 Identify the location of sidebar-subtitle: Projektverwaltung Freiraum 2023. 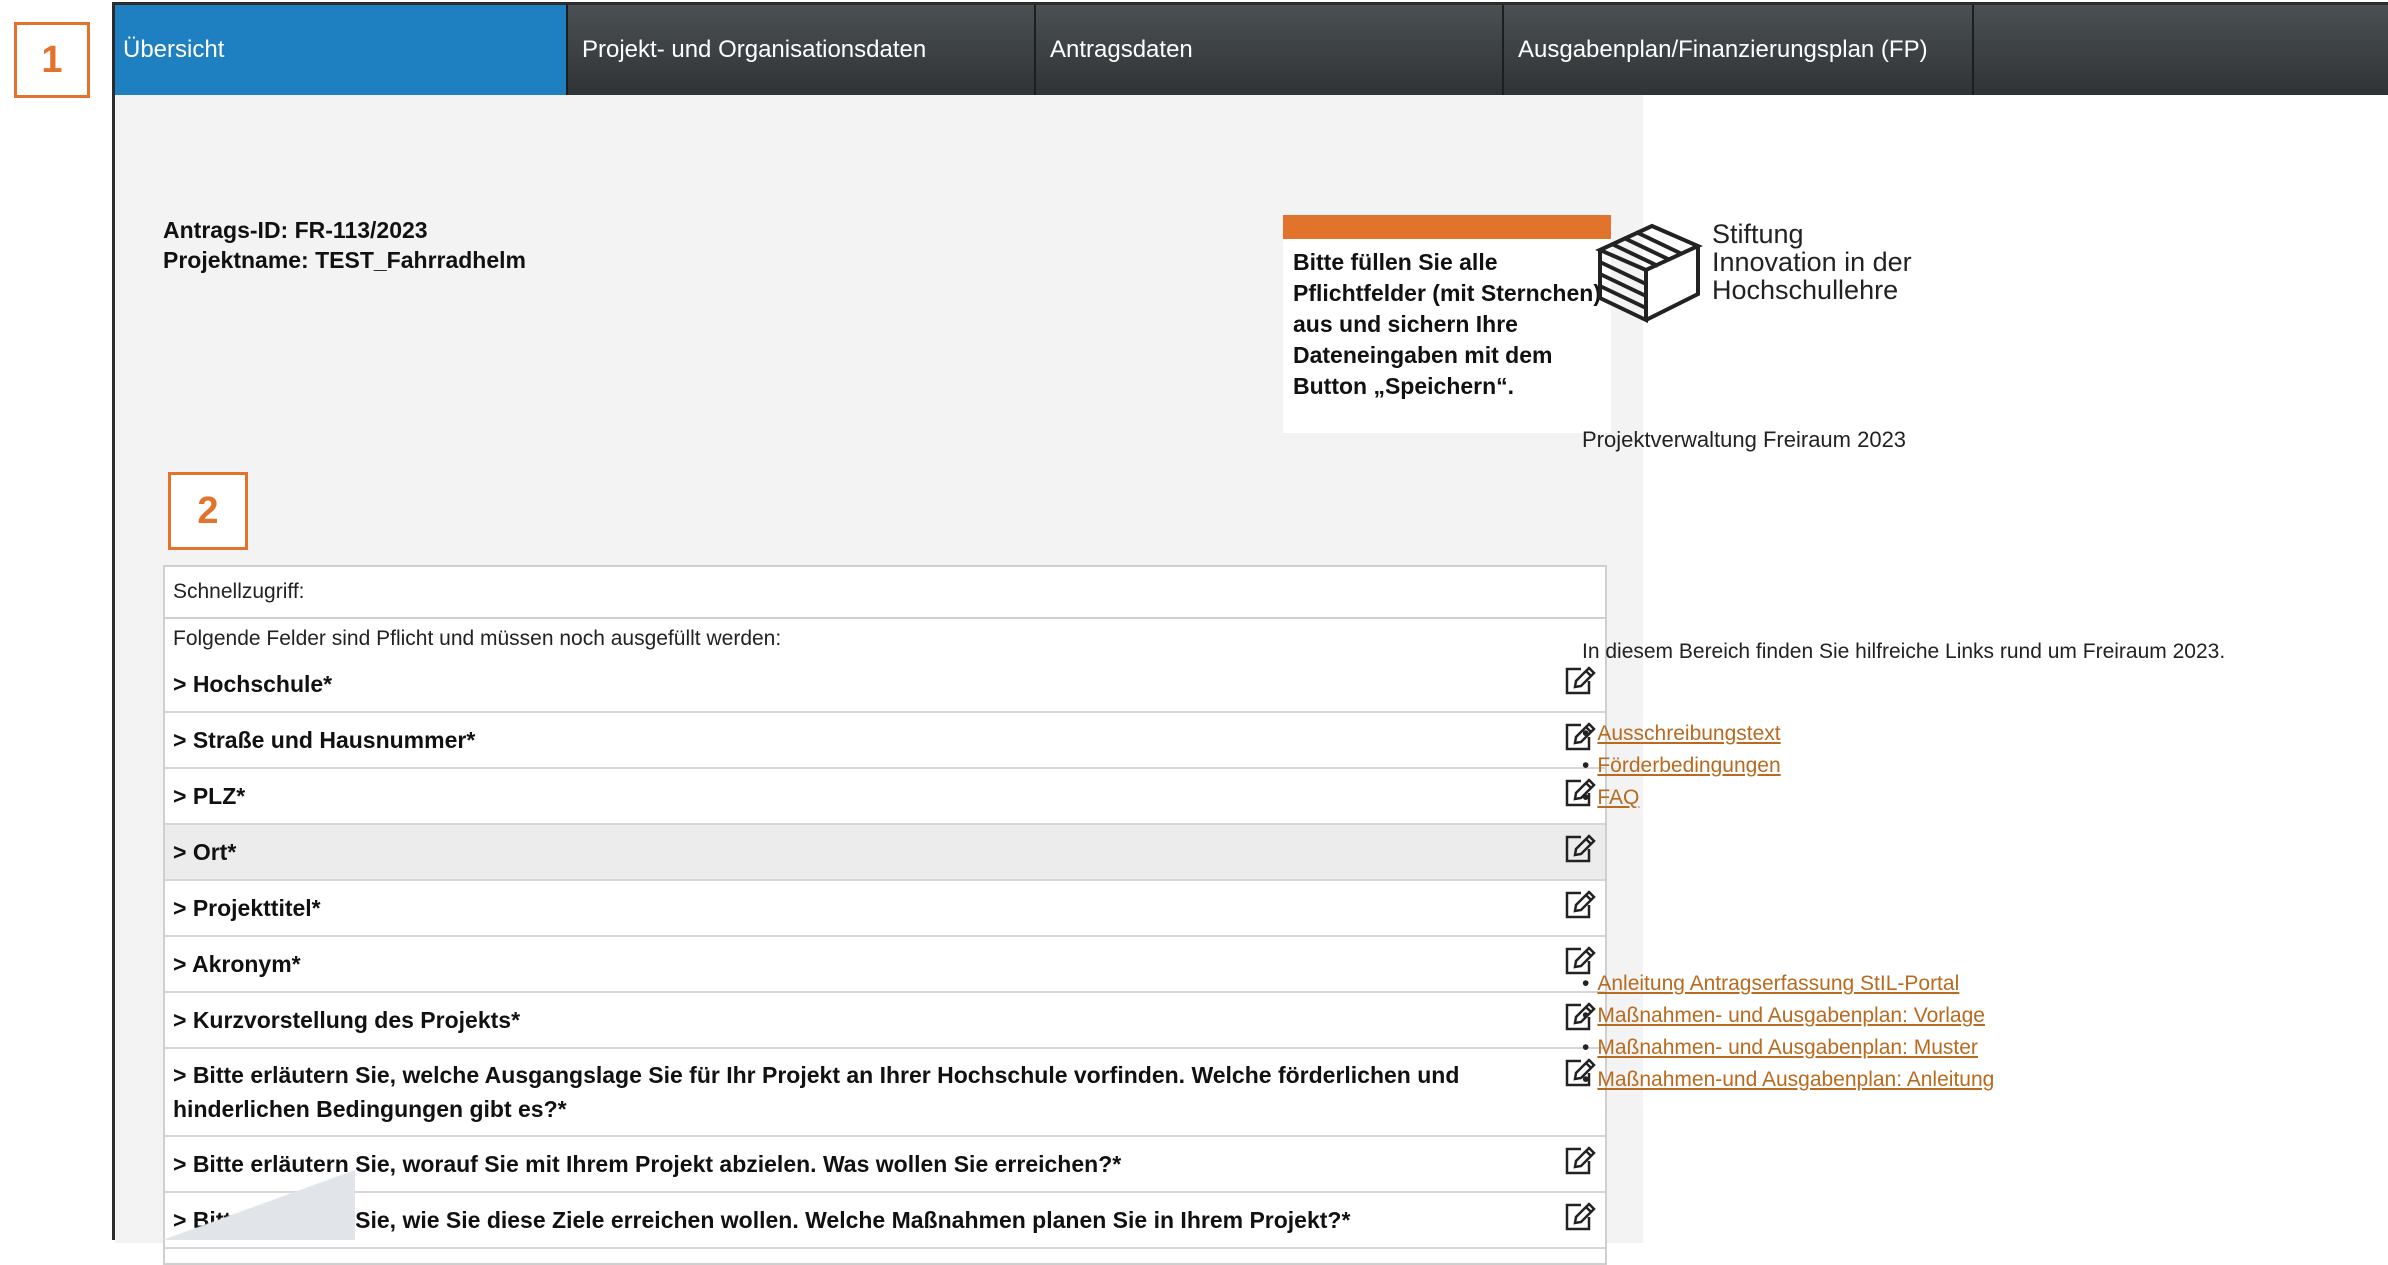
(1744, 439).